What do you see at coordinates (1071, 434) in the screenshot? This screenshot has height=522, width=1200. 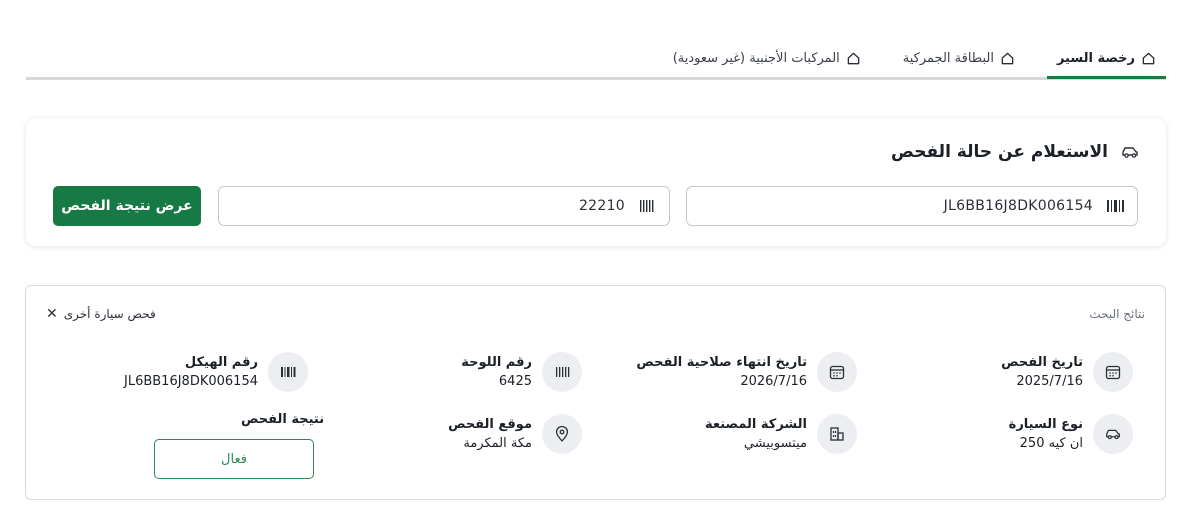 I see `car-type-item: نوع السيارة ان كيه 250` at bounding box center [1071, 434].